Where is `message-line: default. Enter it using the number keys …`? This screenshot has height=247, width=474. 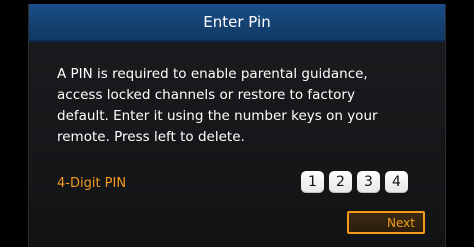 message-line: default. Enter it using the number keys … is located at coordinates (217, 116).